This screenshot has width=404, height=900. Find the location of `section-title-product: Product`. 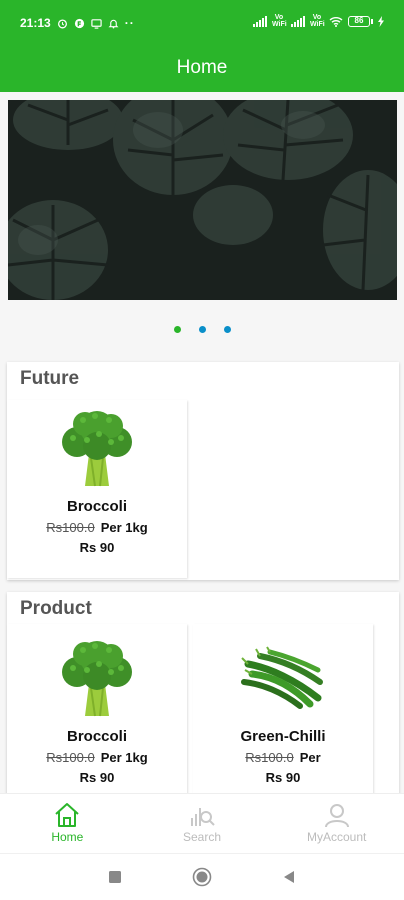

section-title-product: Product is located at coordinates (56, 608).